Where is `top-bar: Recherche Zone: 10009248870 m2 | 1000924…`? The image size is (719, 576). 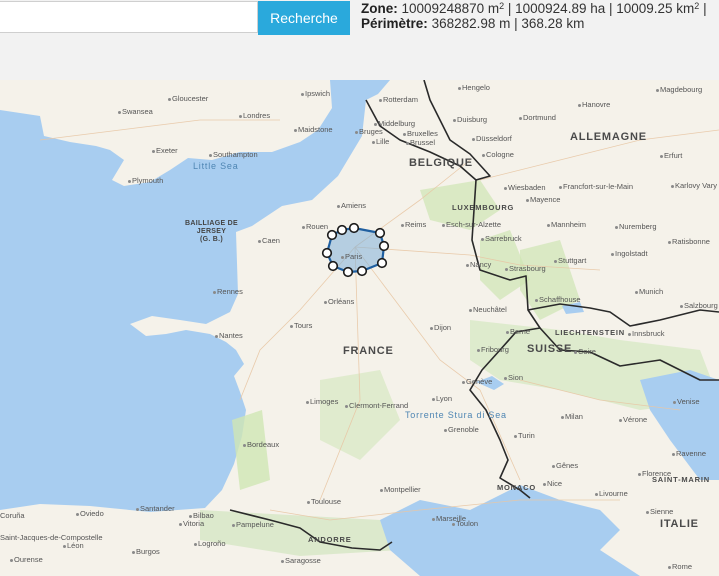
top-bar: Recherche Zone: 10009248870 m2 | 1000924… is located at coordinates (359, 40).